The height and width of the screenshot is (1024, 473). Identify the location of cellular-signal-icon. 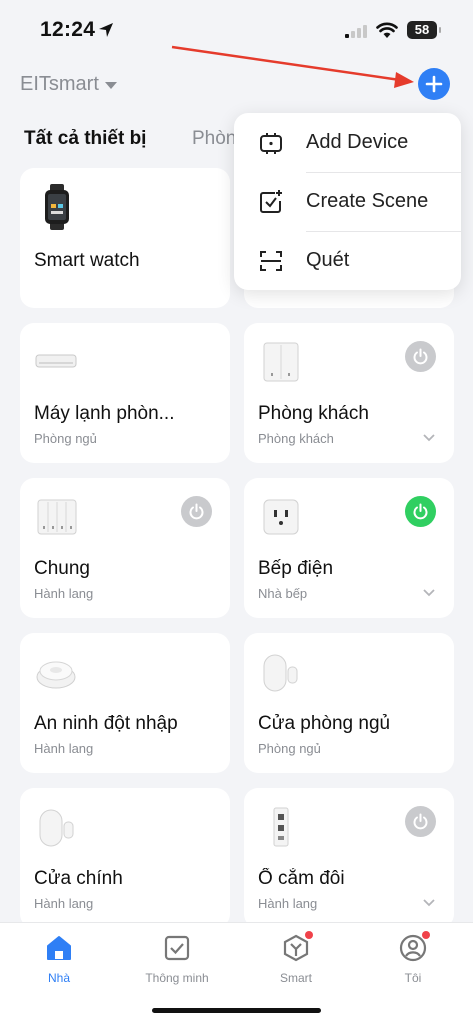
(356, 31).